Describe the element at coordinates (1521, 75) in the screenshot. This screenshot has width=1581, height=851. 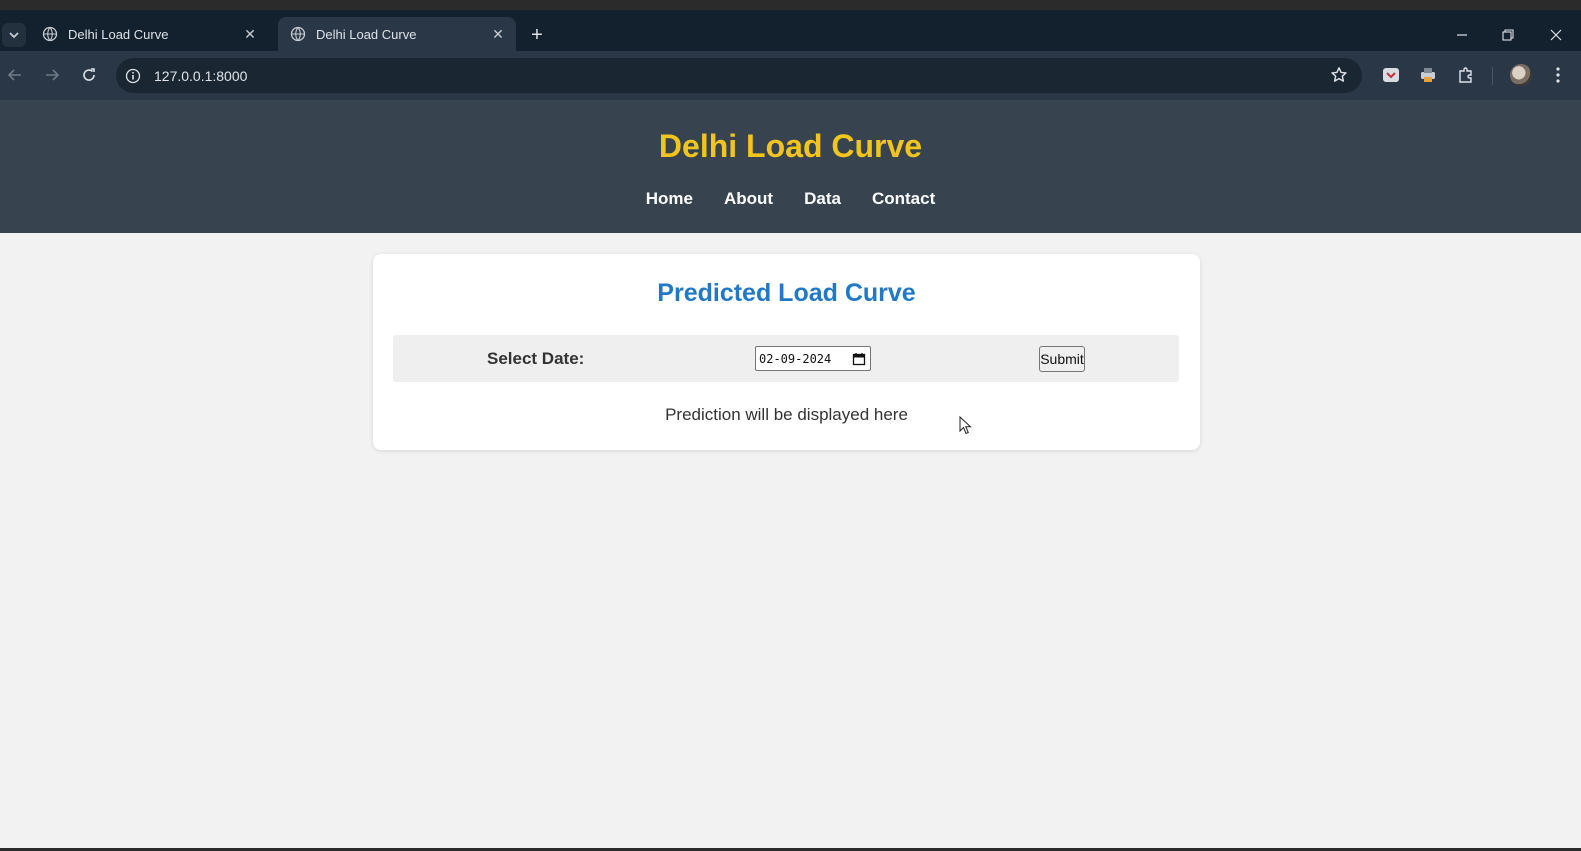
I see `avatar` at that location.